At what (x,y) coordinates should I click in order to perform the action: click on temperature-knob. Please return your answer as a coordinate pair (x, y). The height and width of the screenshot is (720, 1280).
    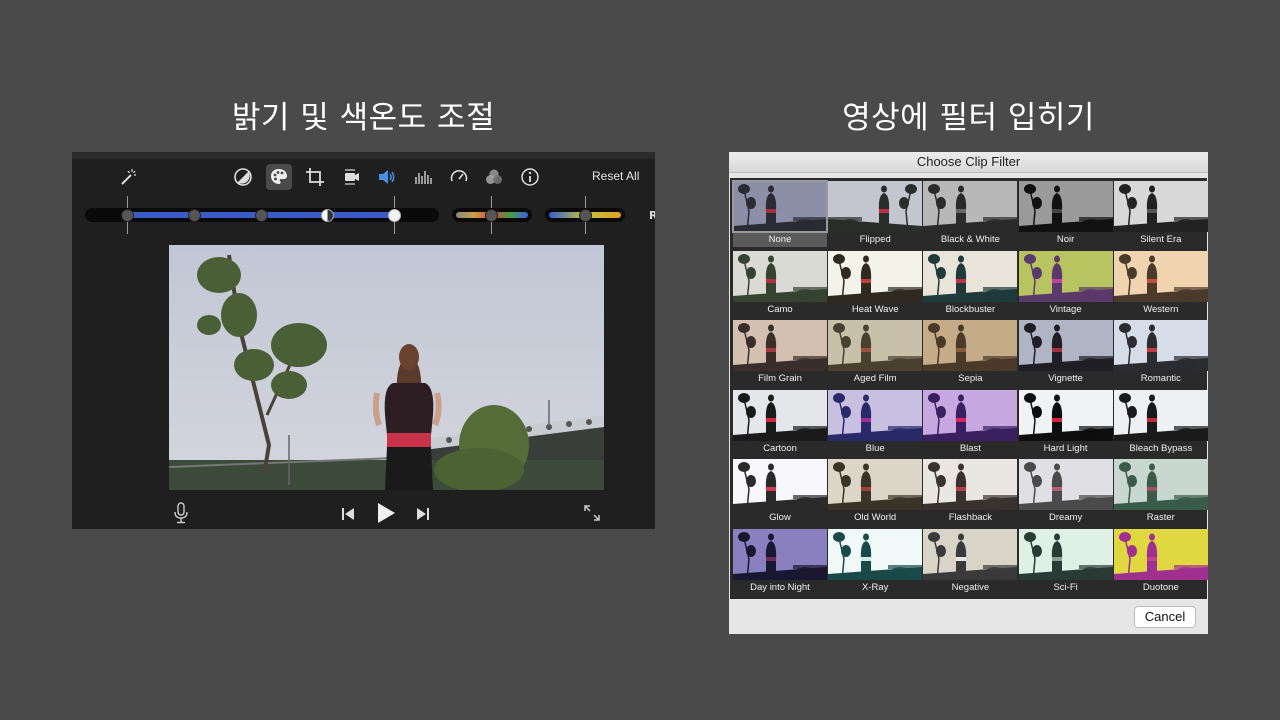
    Looking at the image, I should click on (585, 215).